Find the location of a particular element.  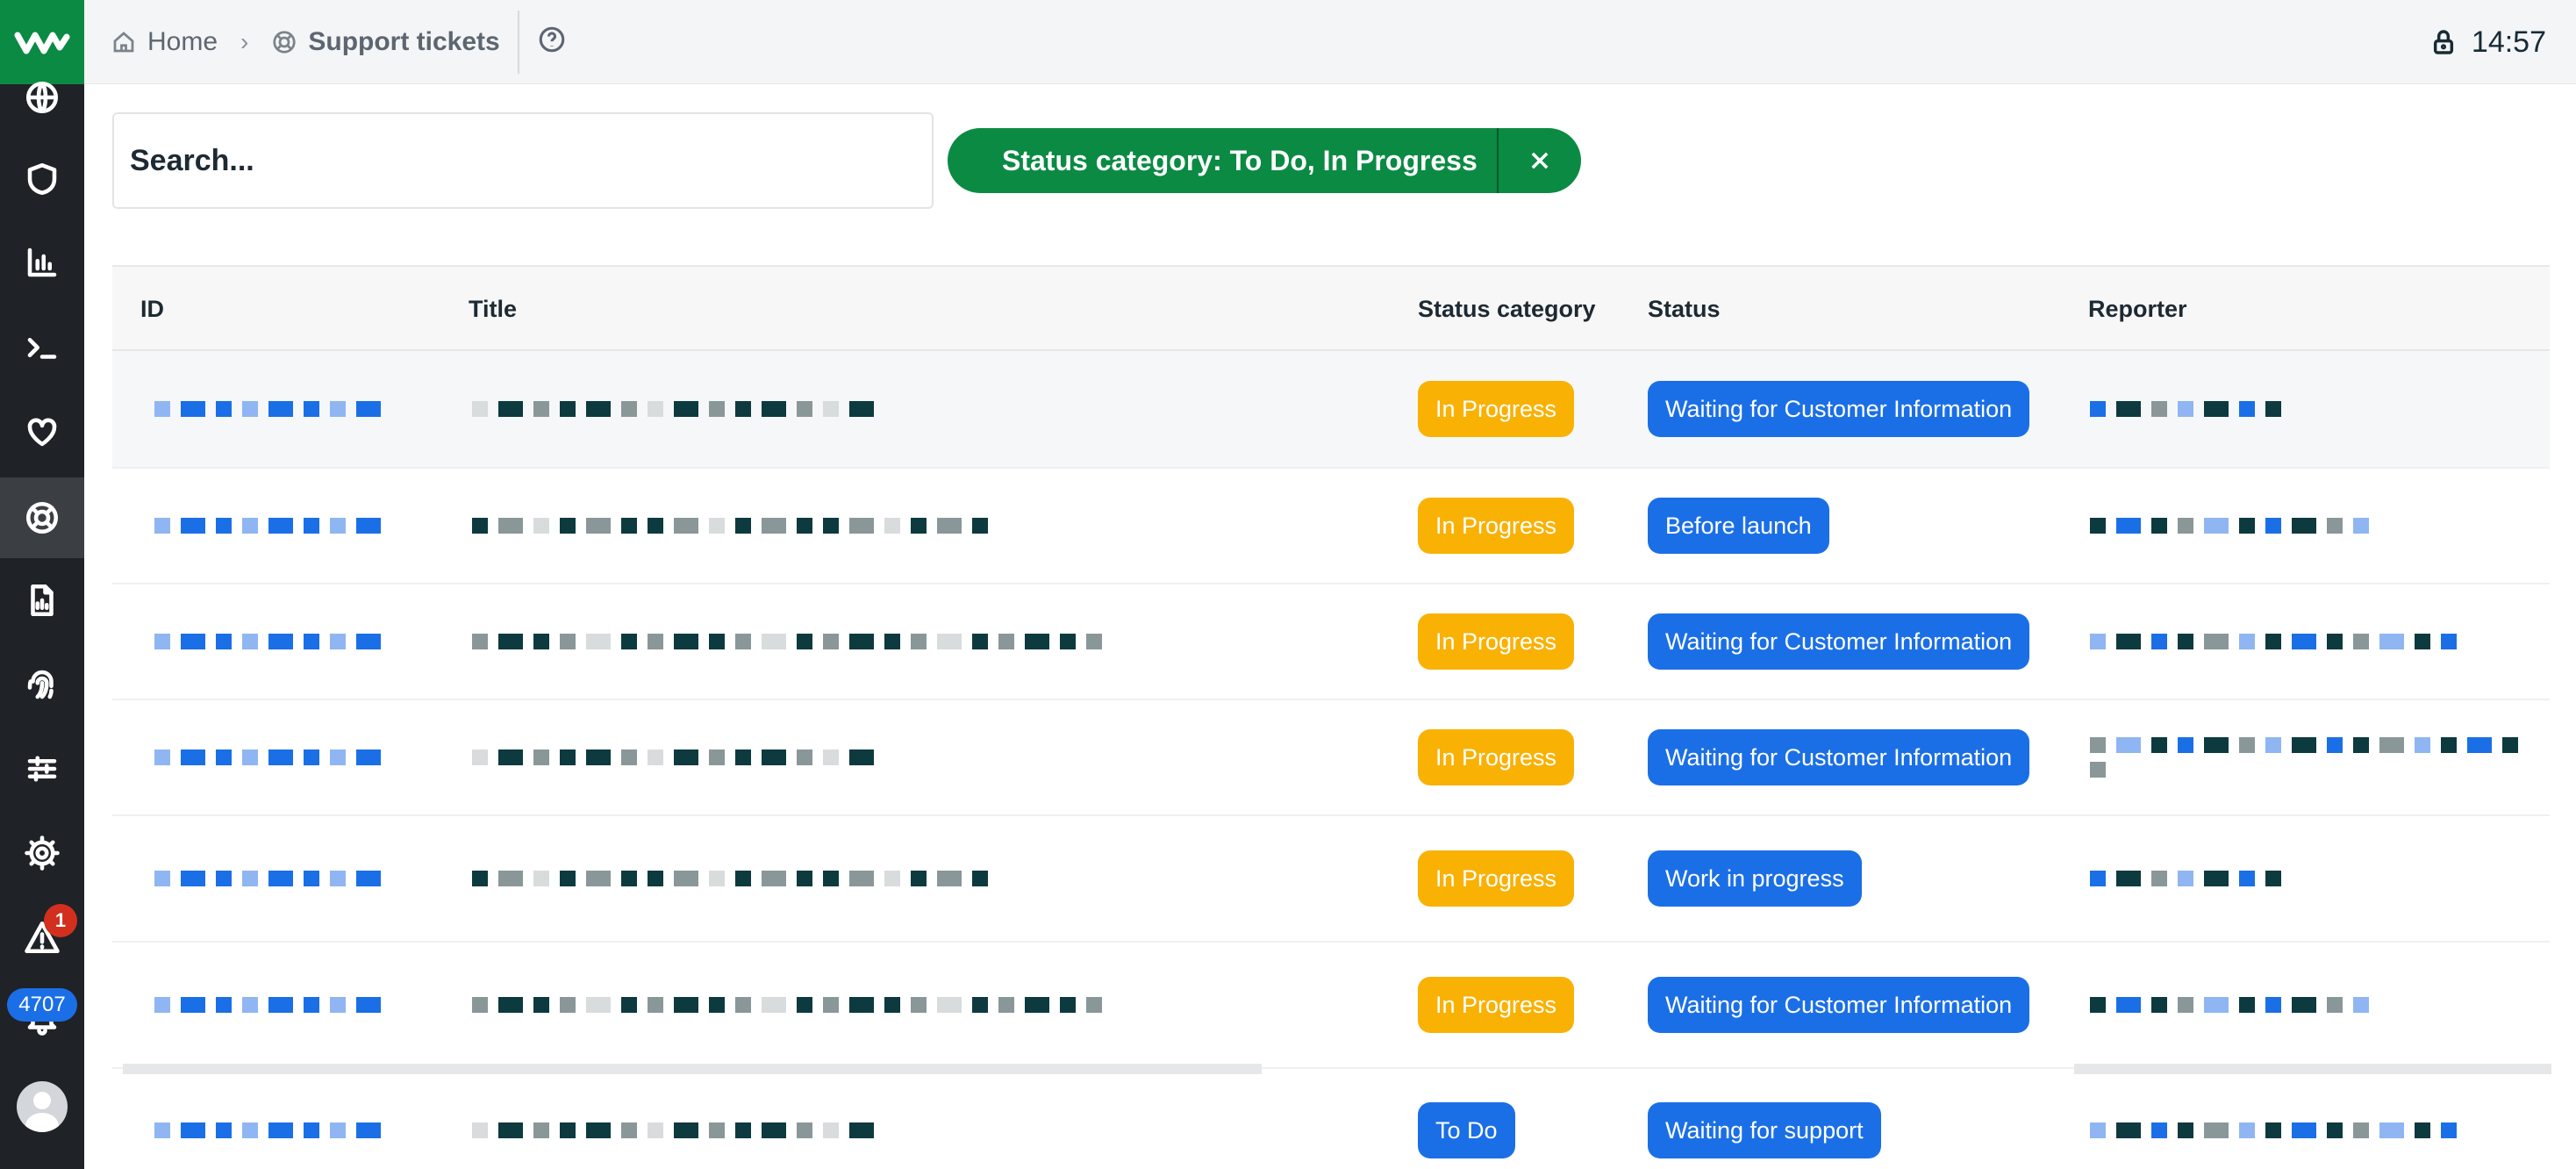

shield-icon is located at coordinates (42, 179).